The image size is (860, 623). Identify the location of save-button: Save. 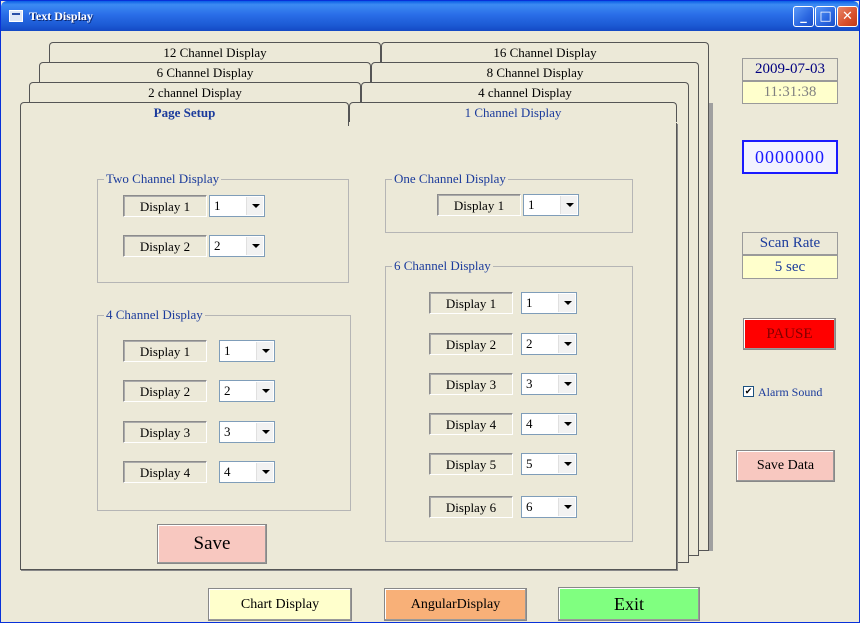
(212, 544).